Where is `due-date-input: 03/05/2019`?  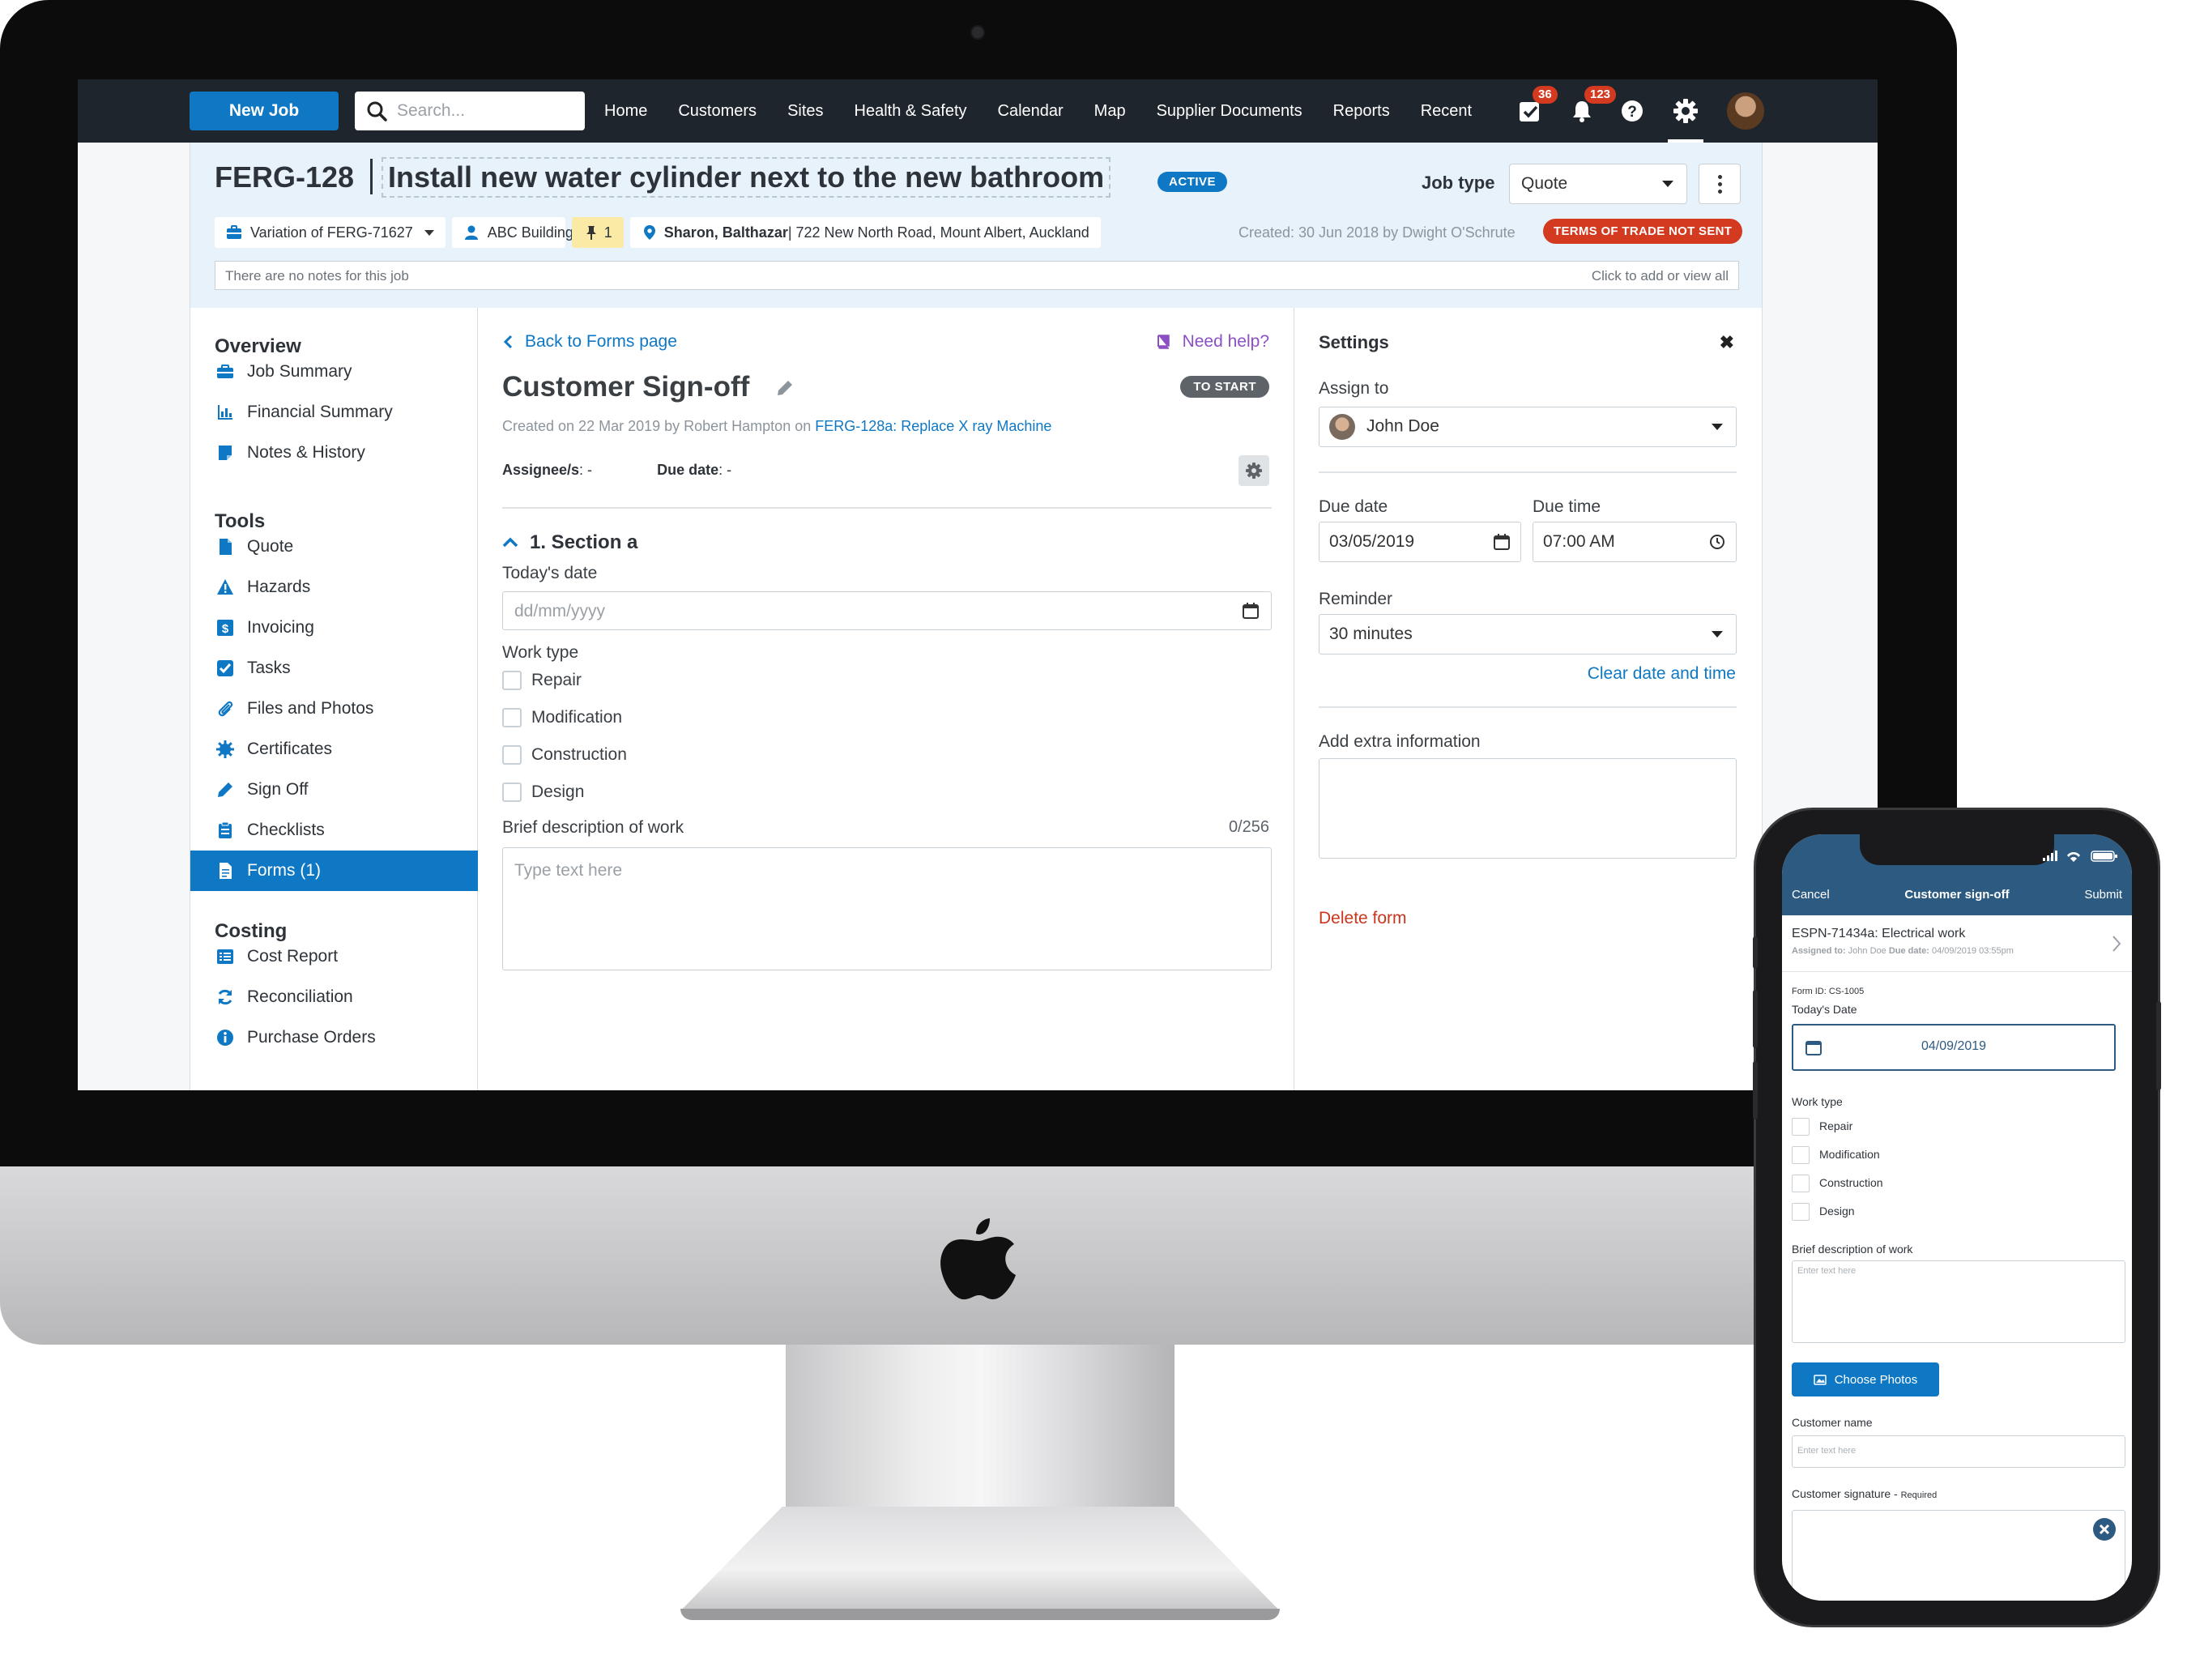
due-date-input: 03/05/2019 is located at coordinates (1420, 542).